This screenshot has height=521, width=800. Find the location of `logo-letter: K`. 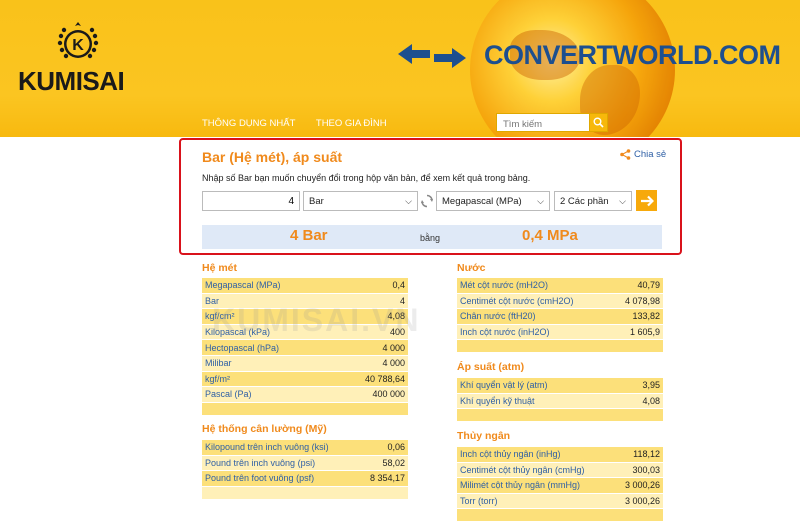

logo-letter: K is located at coordinates (78, 45).